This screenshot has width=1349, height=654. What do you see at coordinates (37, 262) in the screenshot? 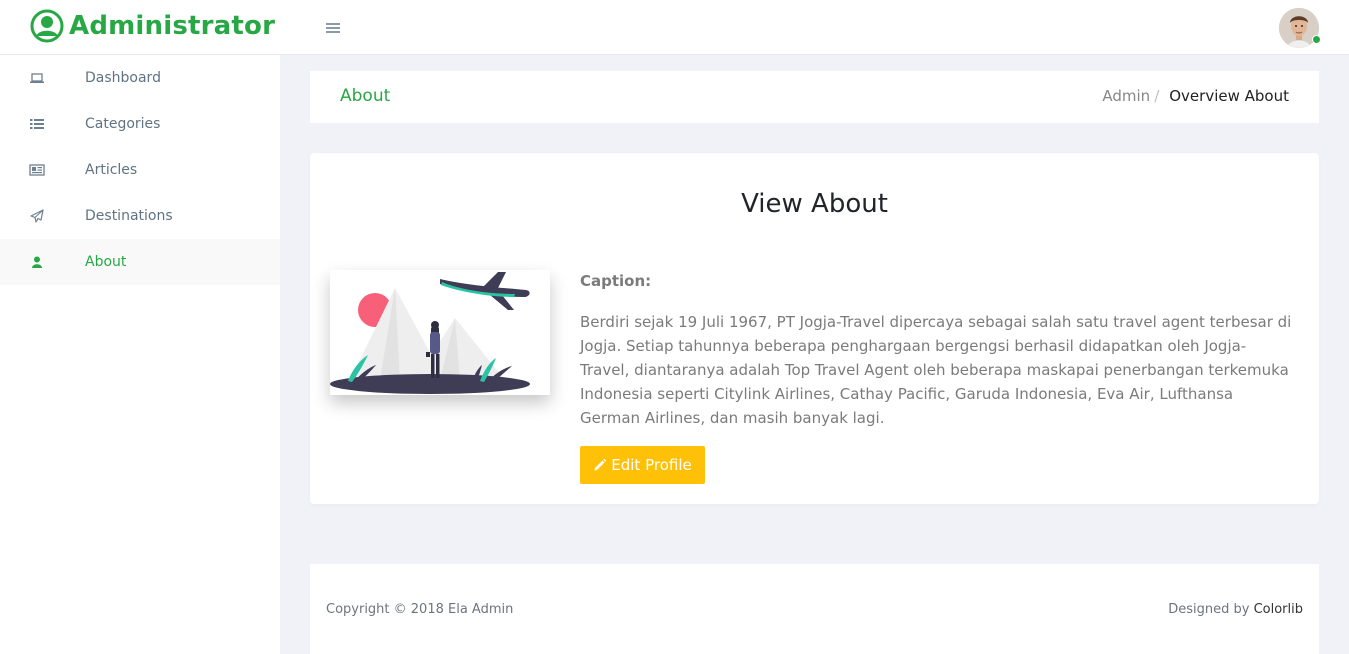
I see `user-icon` at bounding box center [37, 262].